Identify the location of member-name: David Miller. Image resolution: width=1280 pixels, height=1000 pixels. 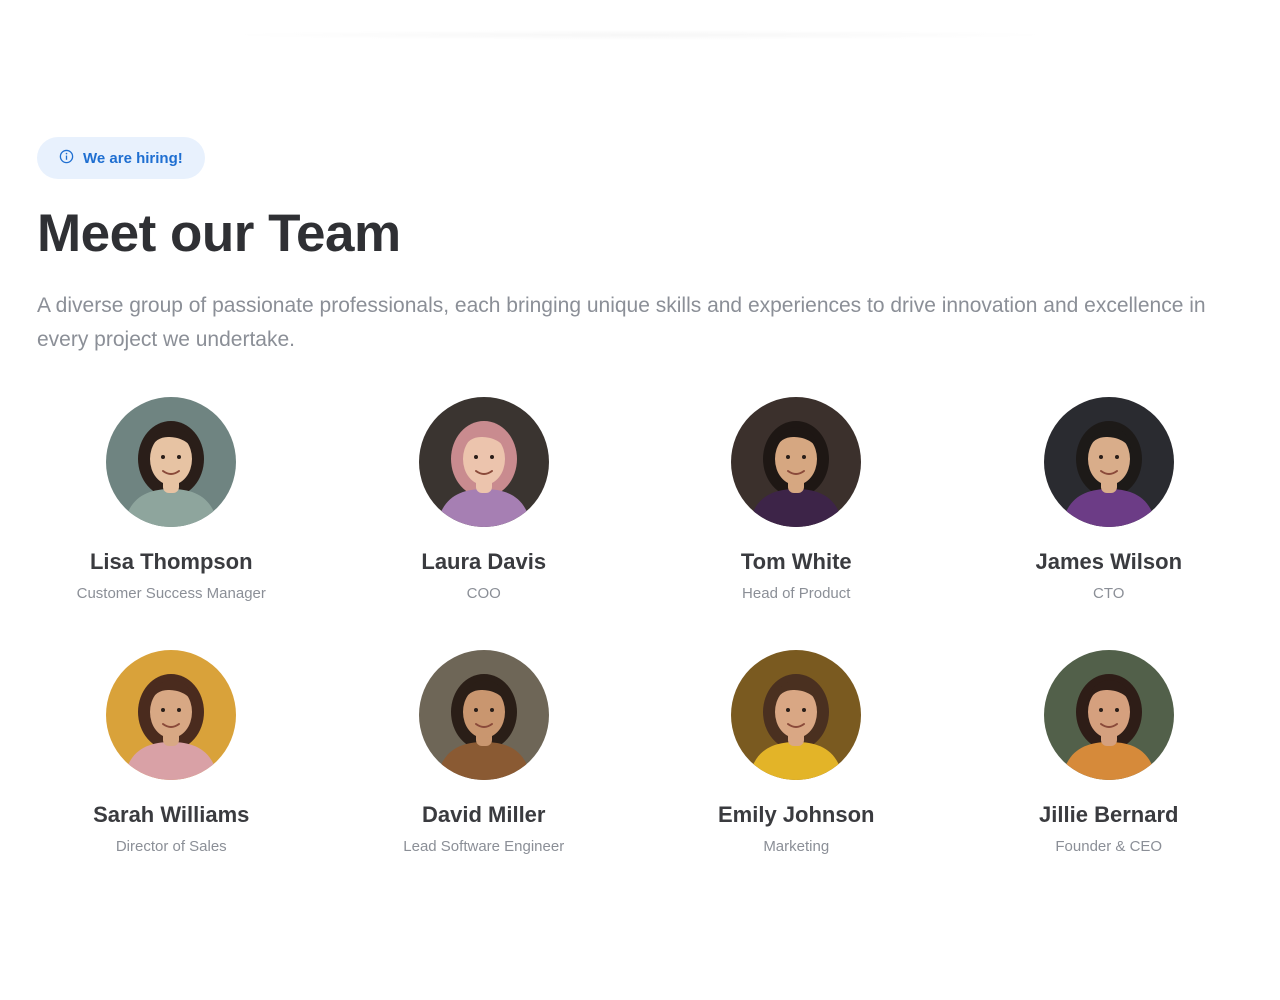
(484, 814).